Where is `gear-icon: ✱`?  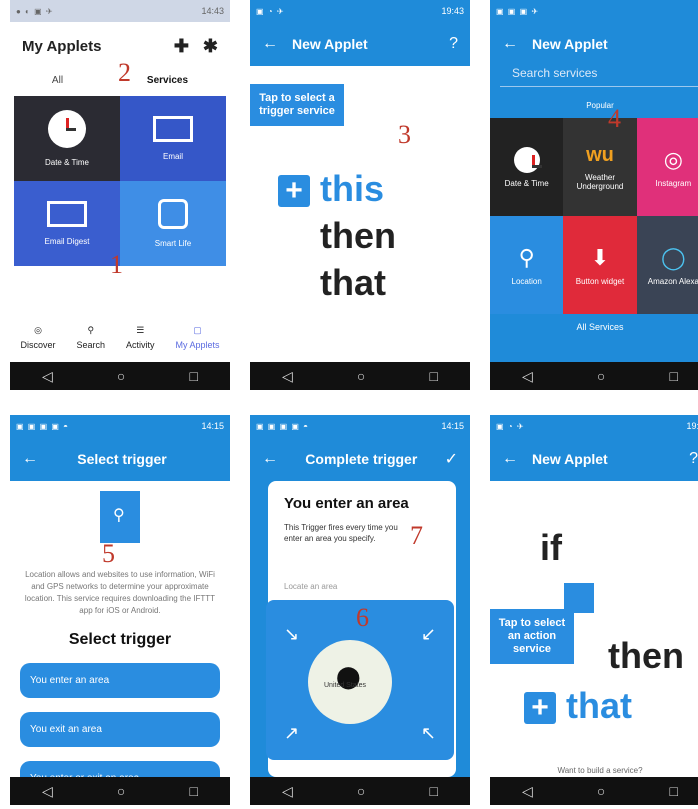
gear-icon: ✱ is located at coordinates (210, 46).